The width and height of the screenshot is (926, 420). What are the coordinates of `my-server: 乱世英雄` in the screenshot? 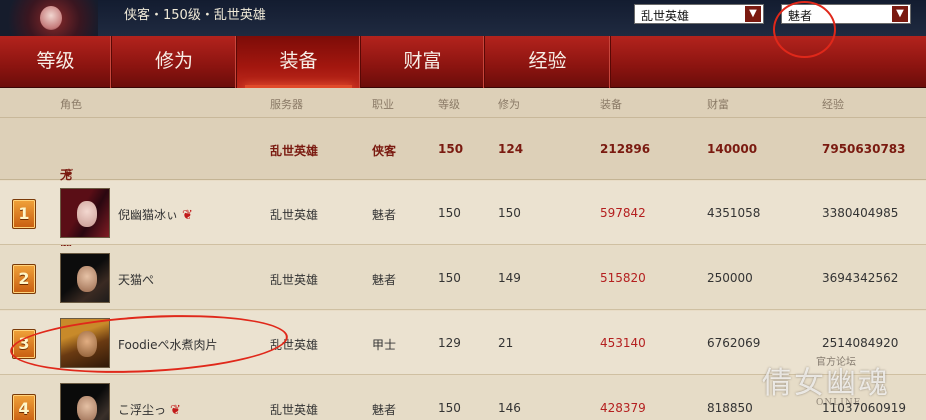 It's located at (294, 151).